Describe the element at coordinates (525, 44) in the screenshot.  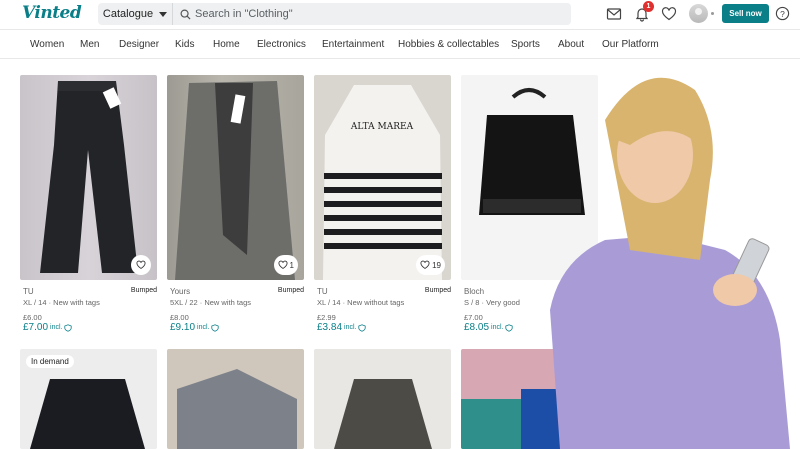
I see `nav-sports: Sports` at that location.